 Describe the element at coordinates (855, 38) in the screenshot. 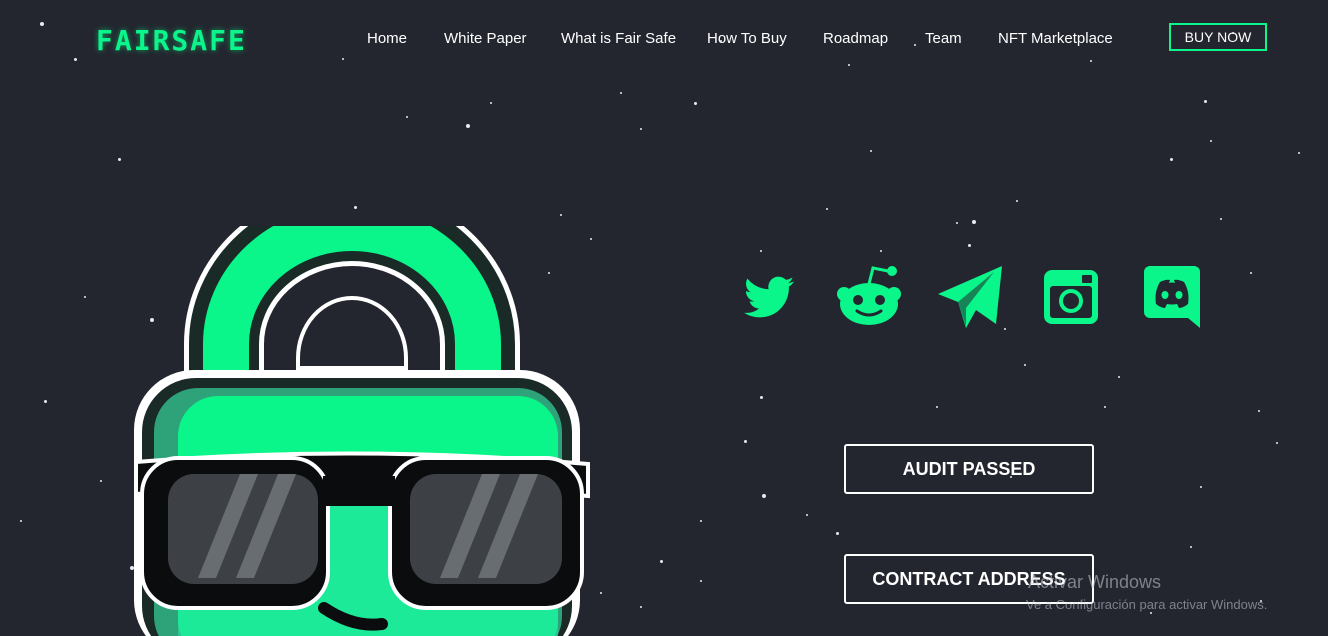

I see `nav-item-roadmap: Roadmap` at that location.